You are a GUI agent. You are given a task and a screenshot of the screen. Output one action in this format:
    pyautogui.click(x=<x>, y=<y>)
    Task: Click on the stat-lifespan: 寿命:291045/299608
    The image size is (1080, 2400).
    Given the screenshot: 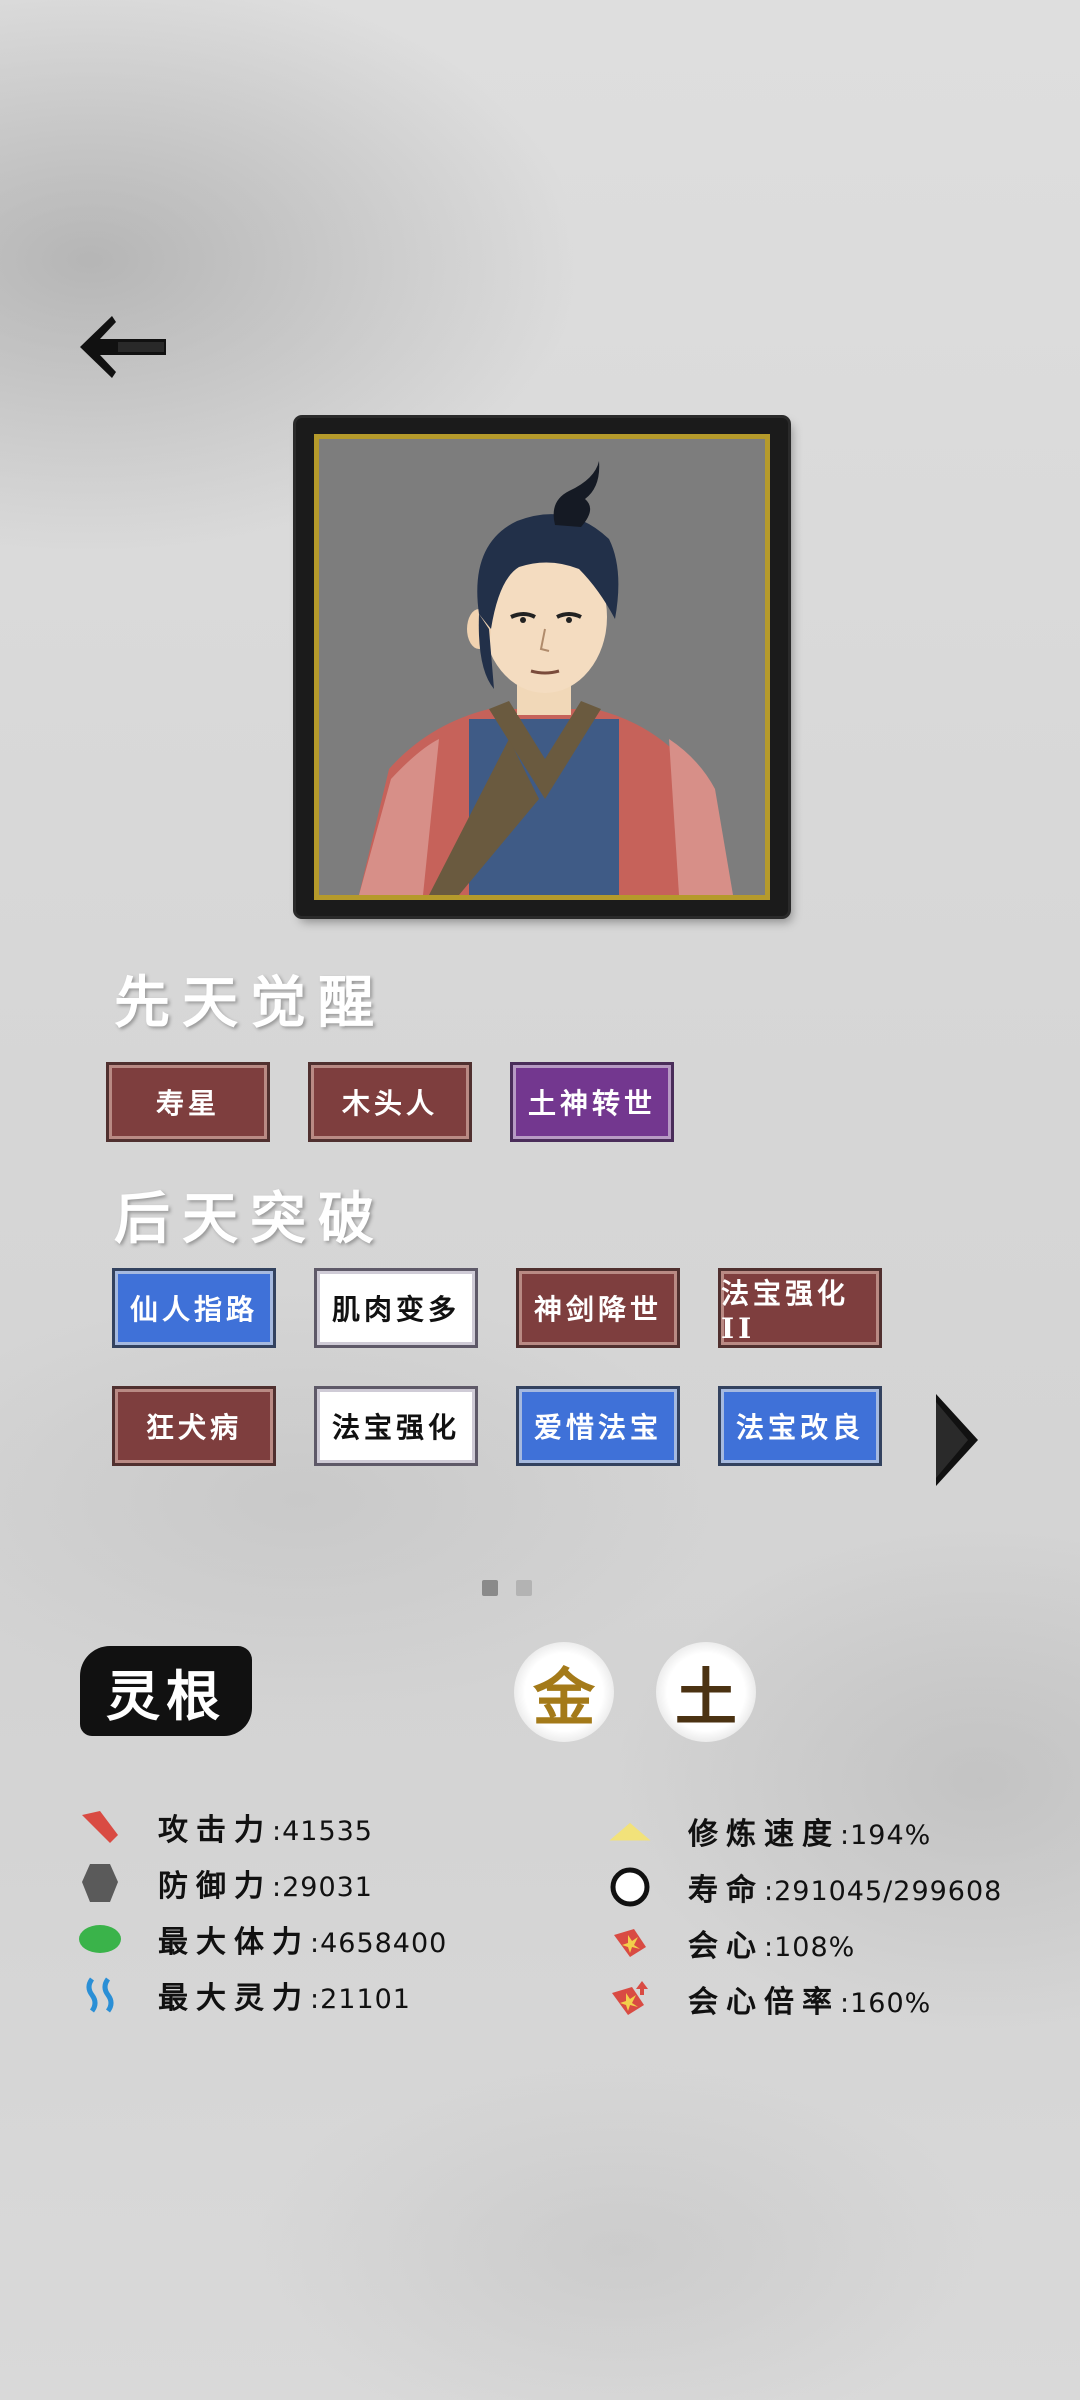 What is the action you would take?
    pyautogui.click(x=805, y=1887)
    